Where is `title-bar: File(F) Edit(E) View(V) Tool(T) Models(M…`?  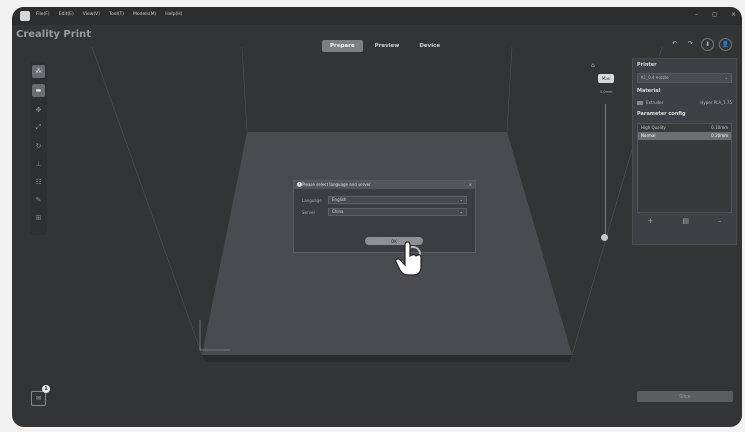
title-bar: File(F) Edit(E) View(V) Tool(T) Models(M… is located at coordinates (377, 16).